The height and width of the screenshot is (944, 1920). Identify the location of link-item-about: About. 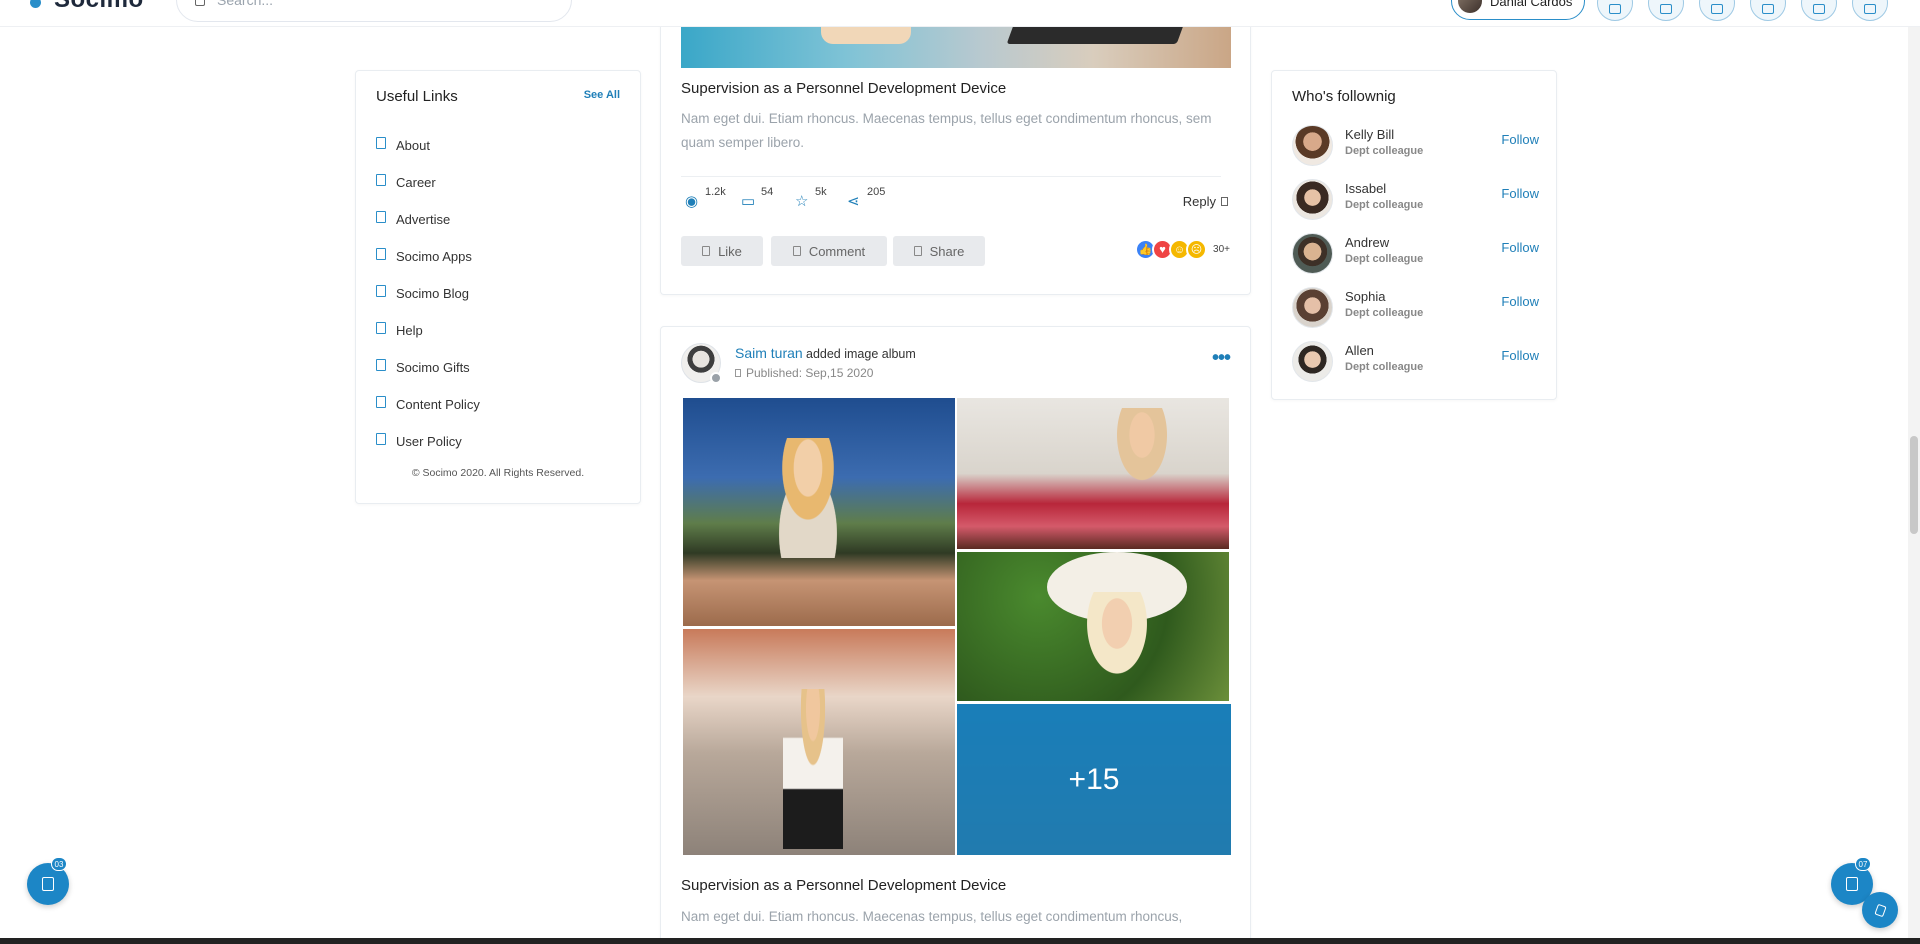
(428, 145).